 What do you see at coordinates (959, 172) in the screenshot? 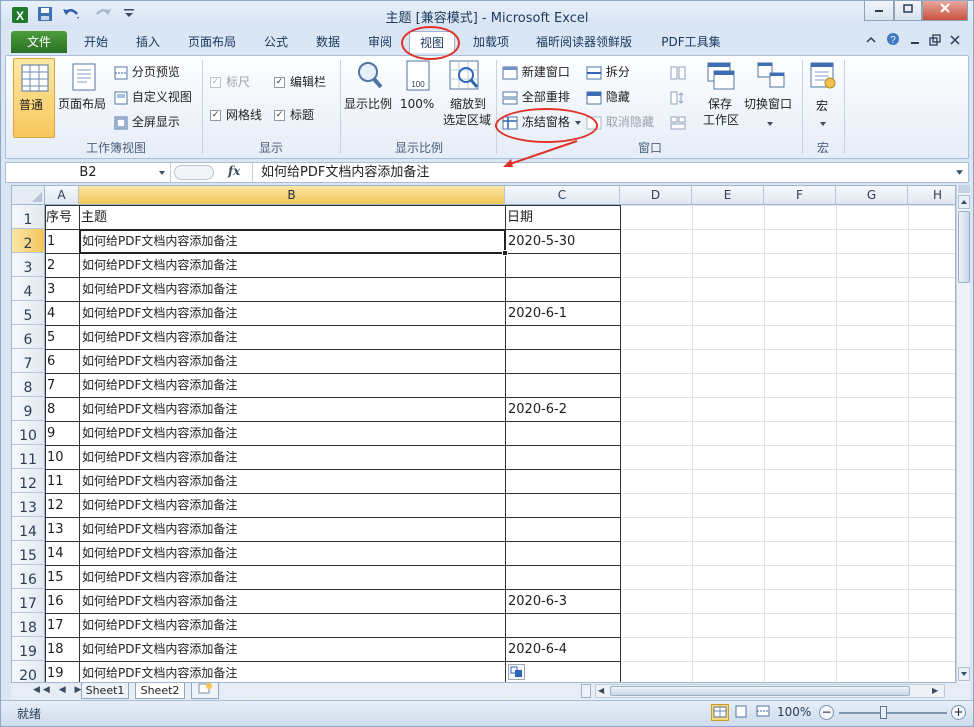
I see `expand-formula-bar-icon` at bounding box center [959, 172].